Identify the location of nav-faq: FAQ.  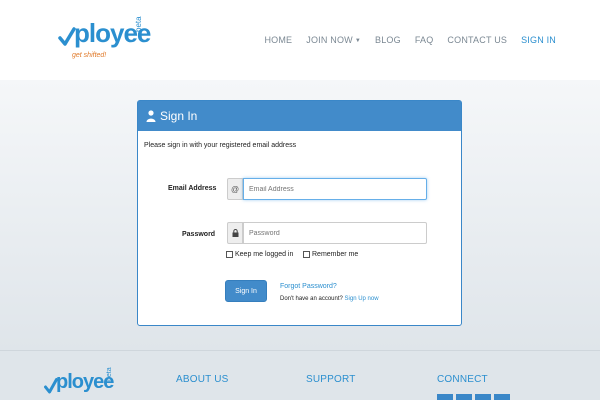
(424, 40).